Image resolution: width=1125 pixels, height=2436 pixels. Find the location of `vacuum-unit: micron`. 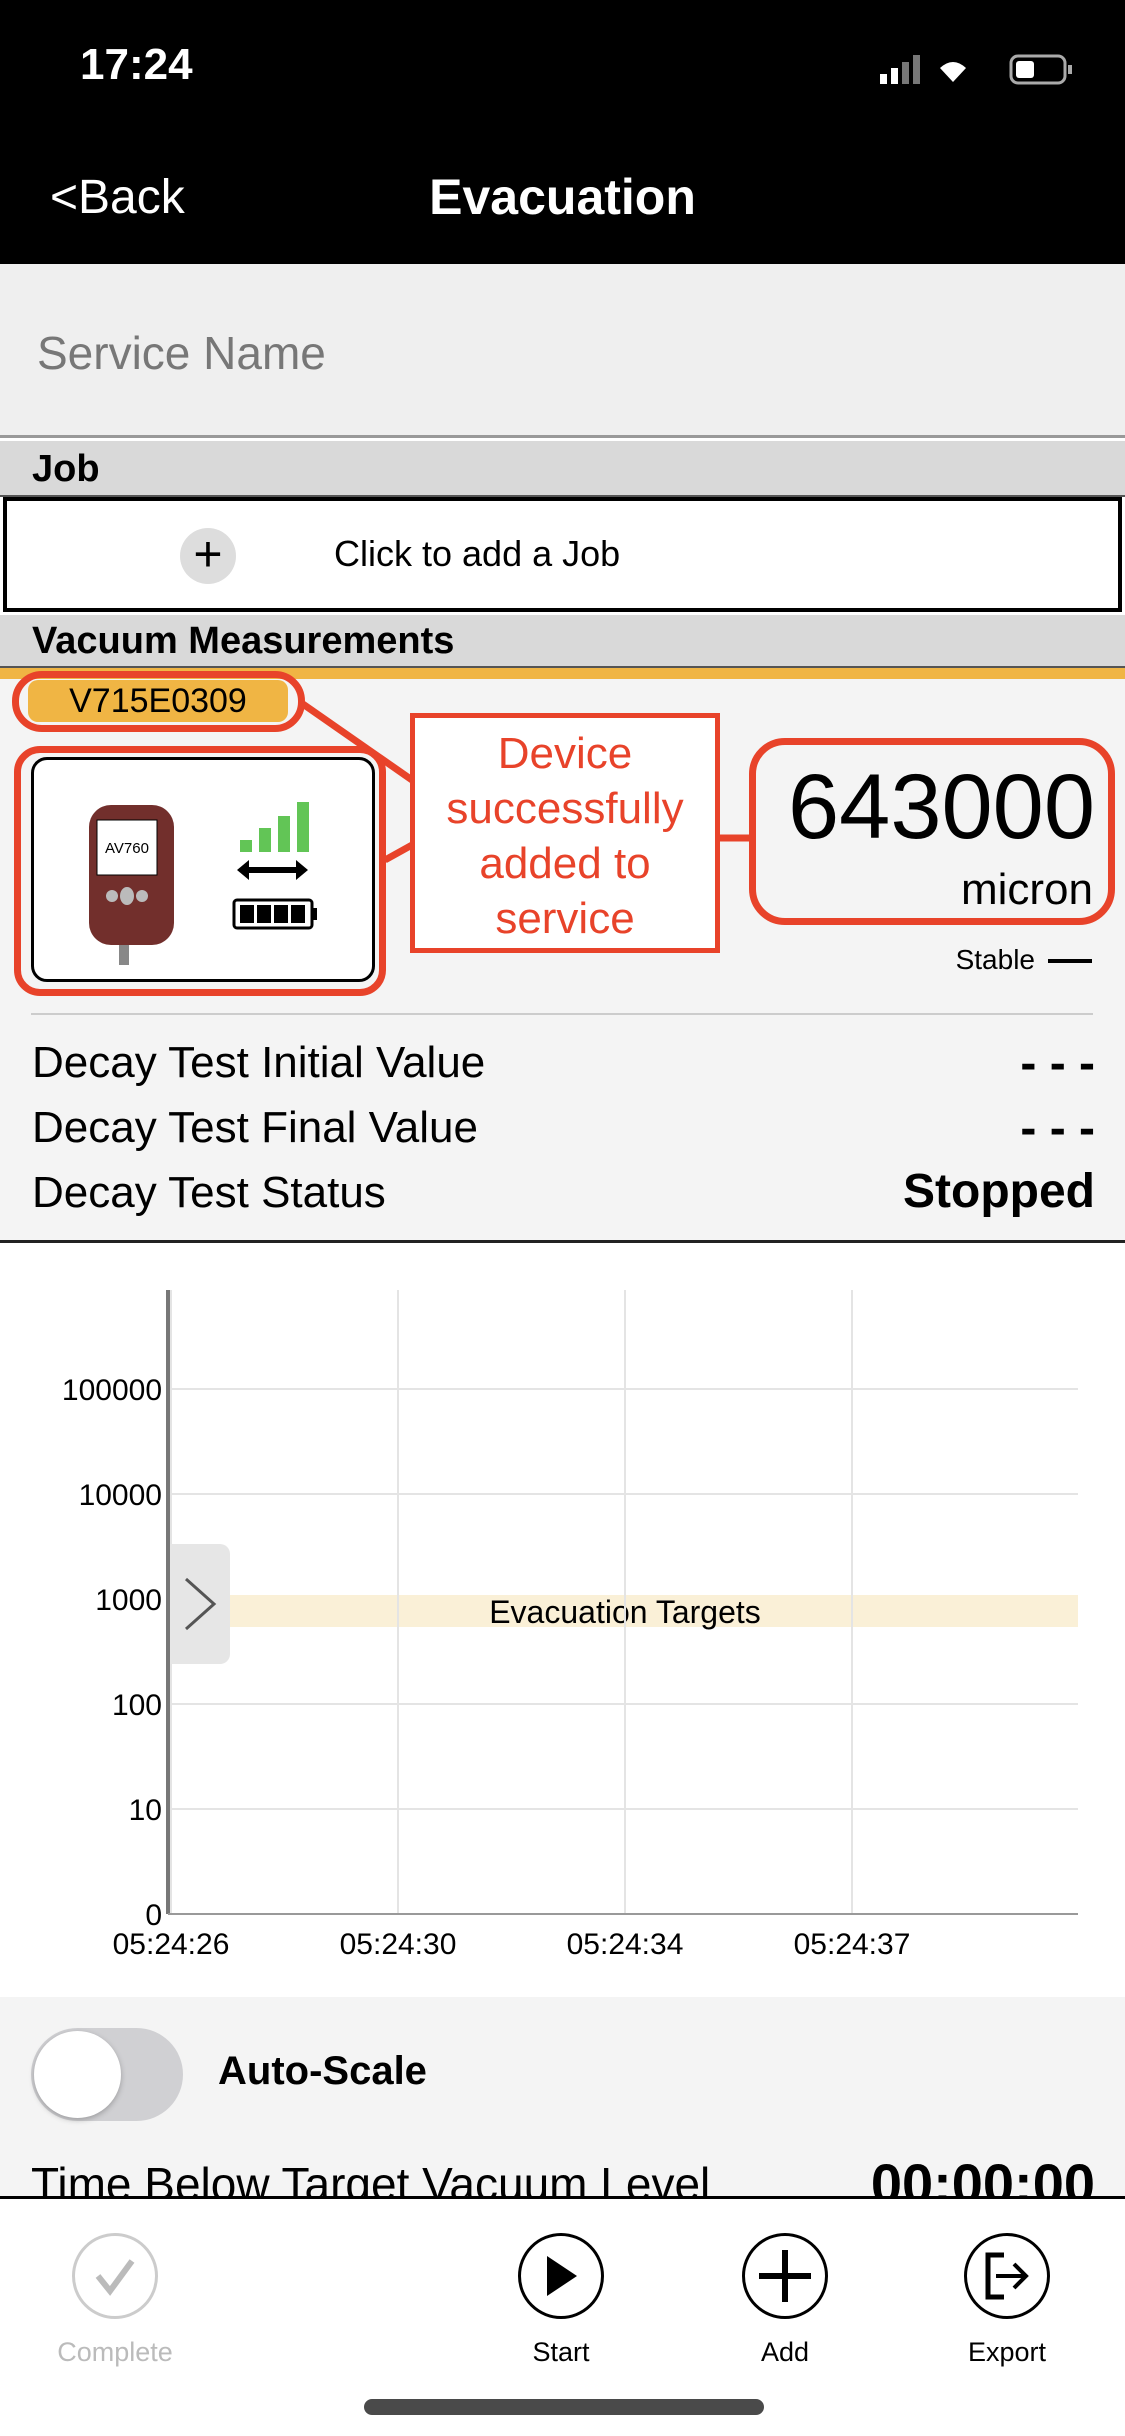

vacuum-unit: micron is located at coordinates (1026, 889).